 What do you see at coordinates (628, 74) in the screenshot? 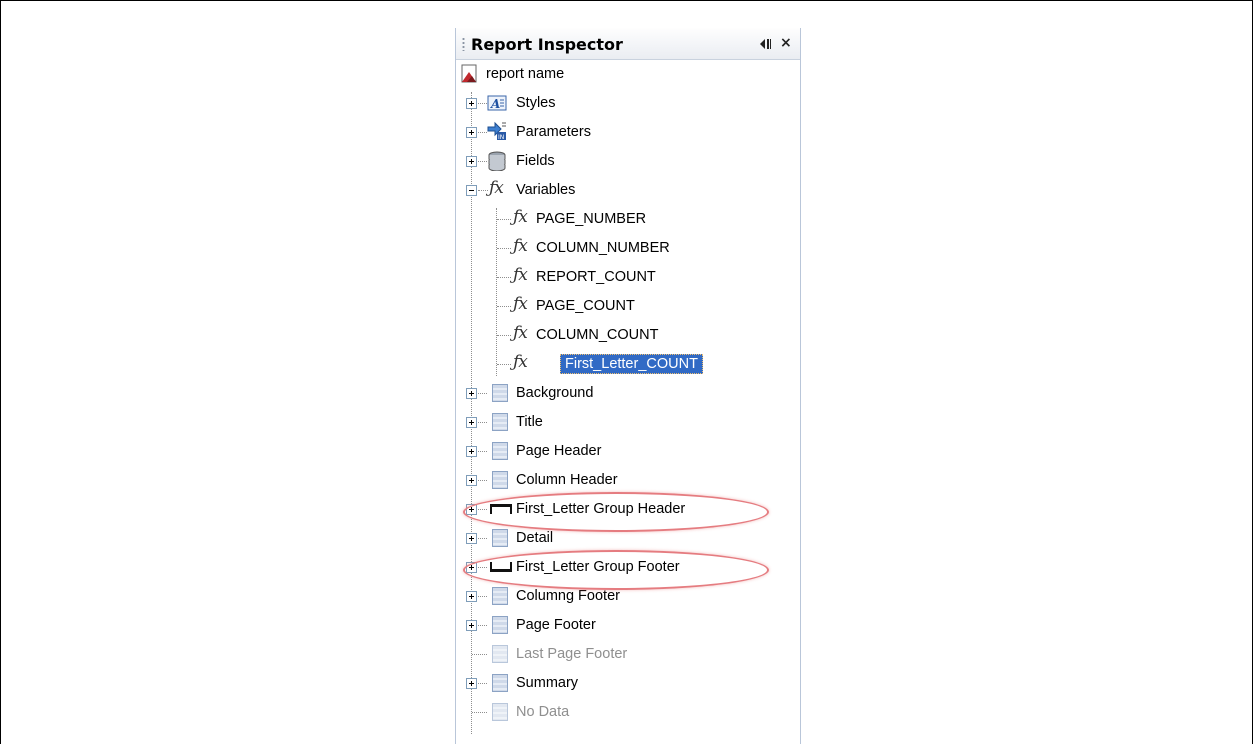
I see `tree-root-report: report name` at bounding box center [628, 74].